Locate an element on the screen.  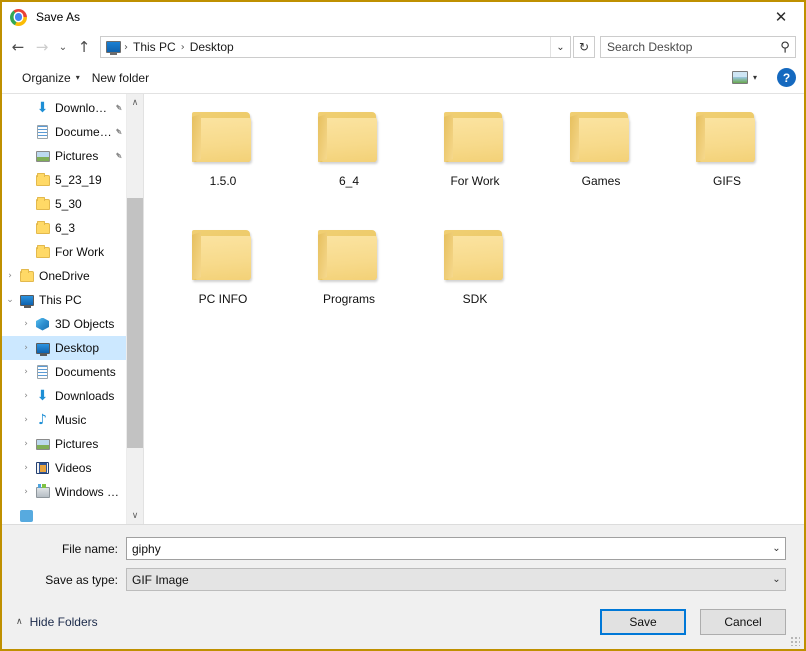
refresh-icon: ↻ is located at coordinates (584, 47).